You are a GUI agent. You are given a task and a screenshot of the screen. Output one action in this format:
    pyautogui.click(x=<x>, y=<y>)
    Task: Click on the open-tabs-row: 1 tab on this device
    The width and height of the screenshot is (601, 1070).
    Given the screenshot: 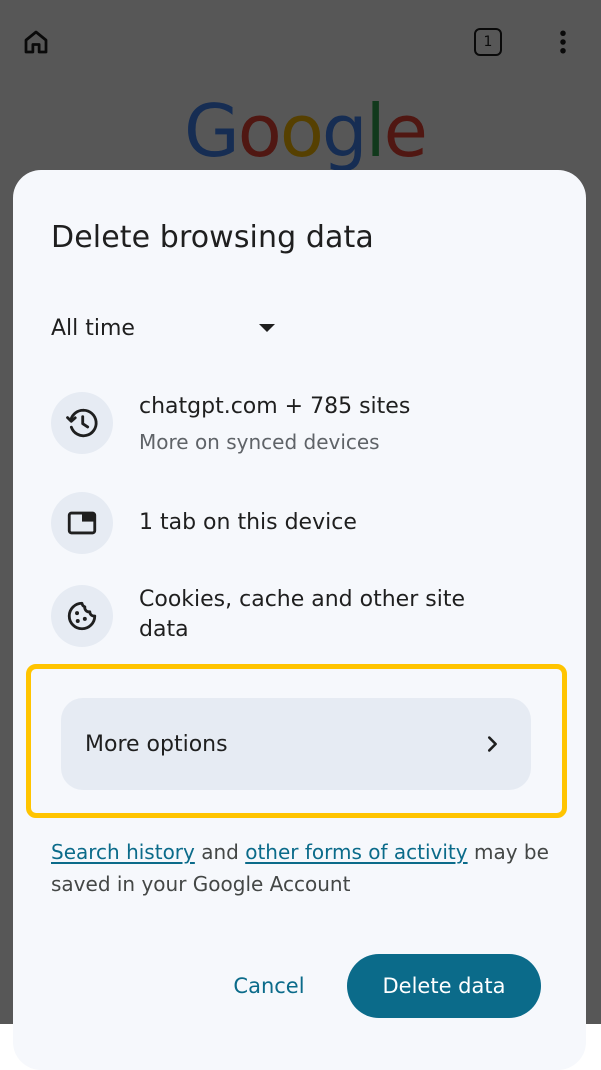 What is the action you would take?
    pyautogui.click(x=301, y=523)
    